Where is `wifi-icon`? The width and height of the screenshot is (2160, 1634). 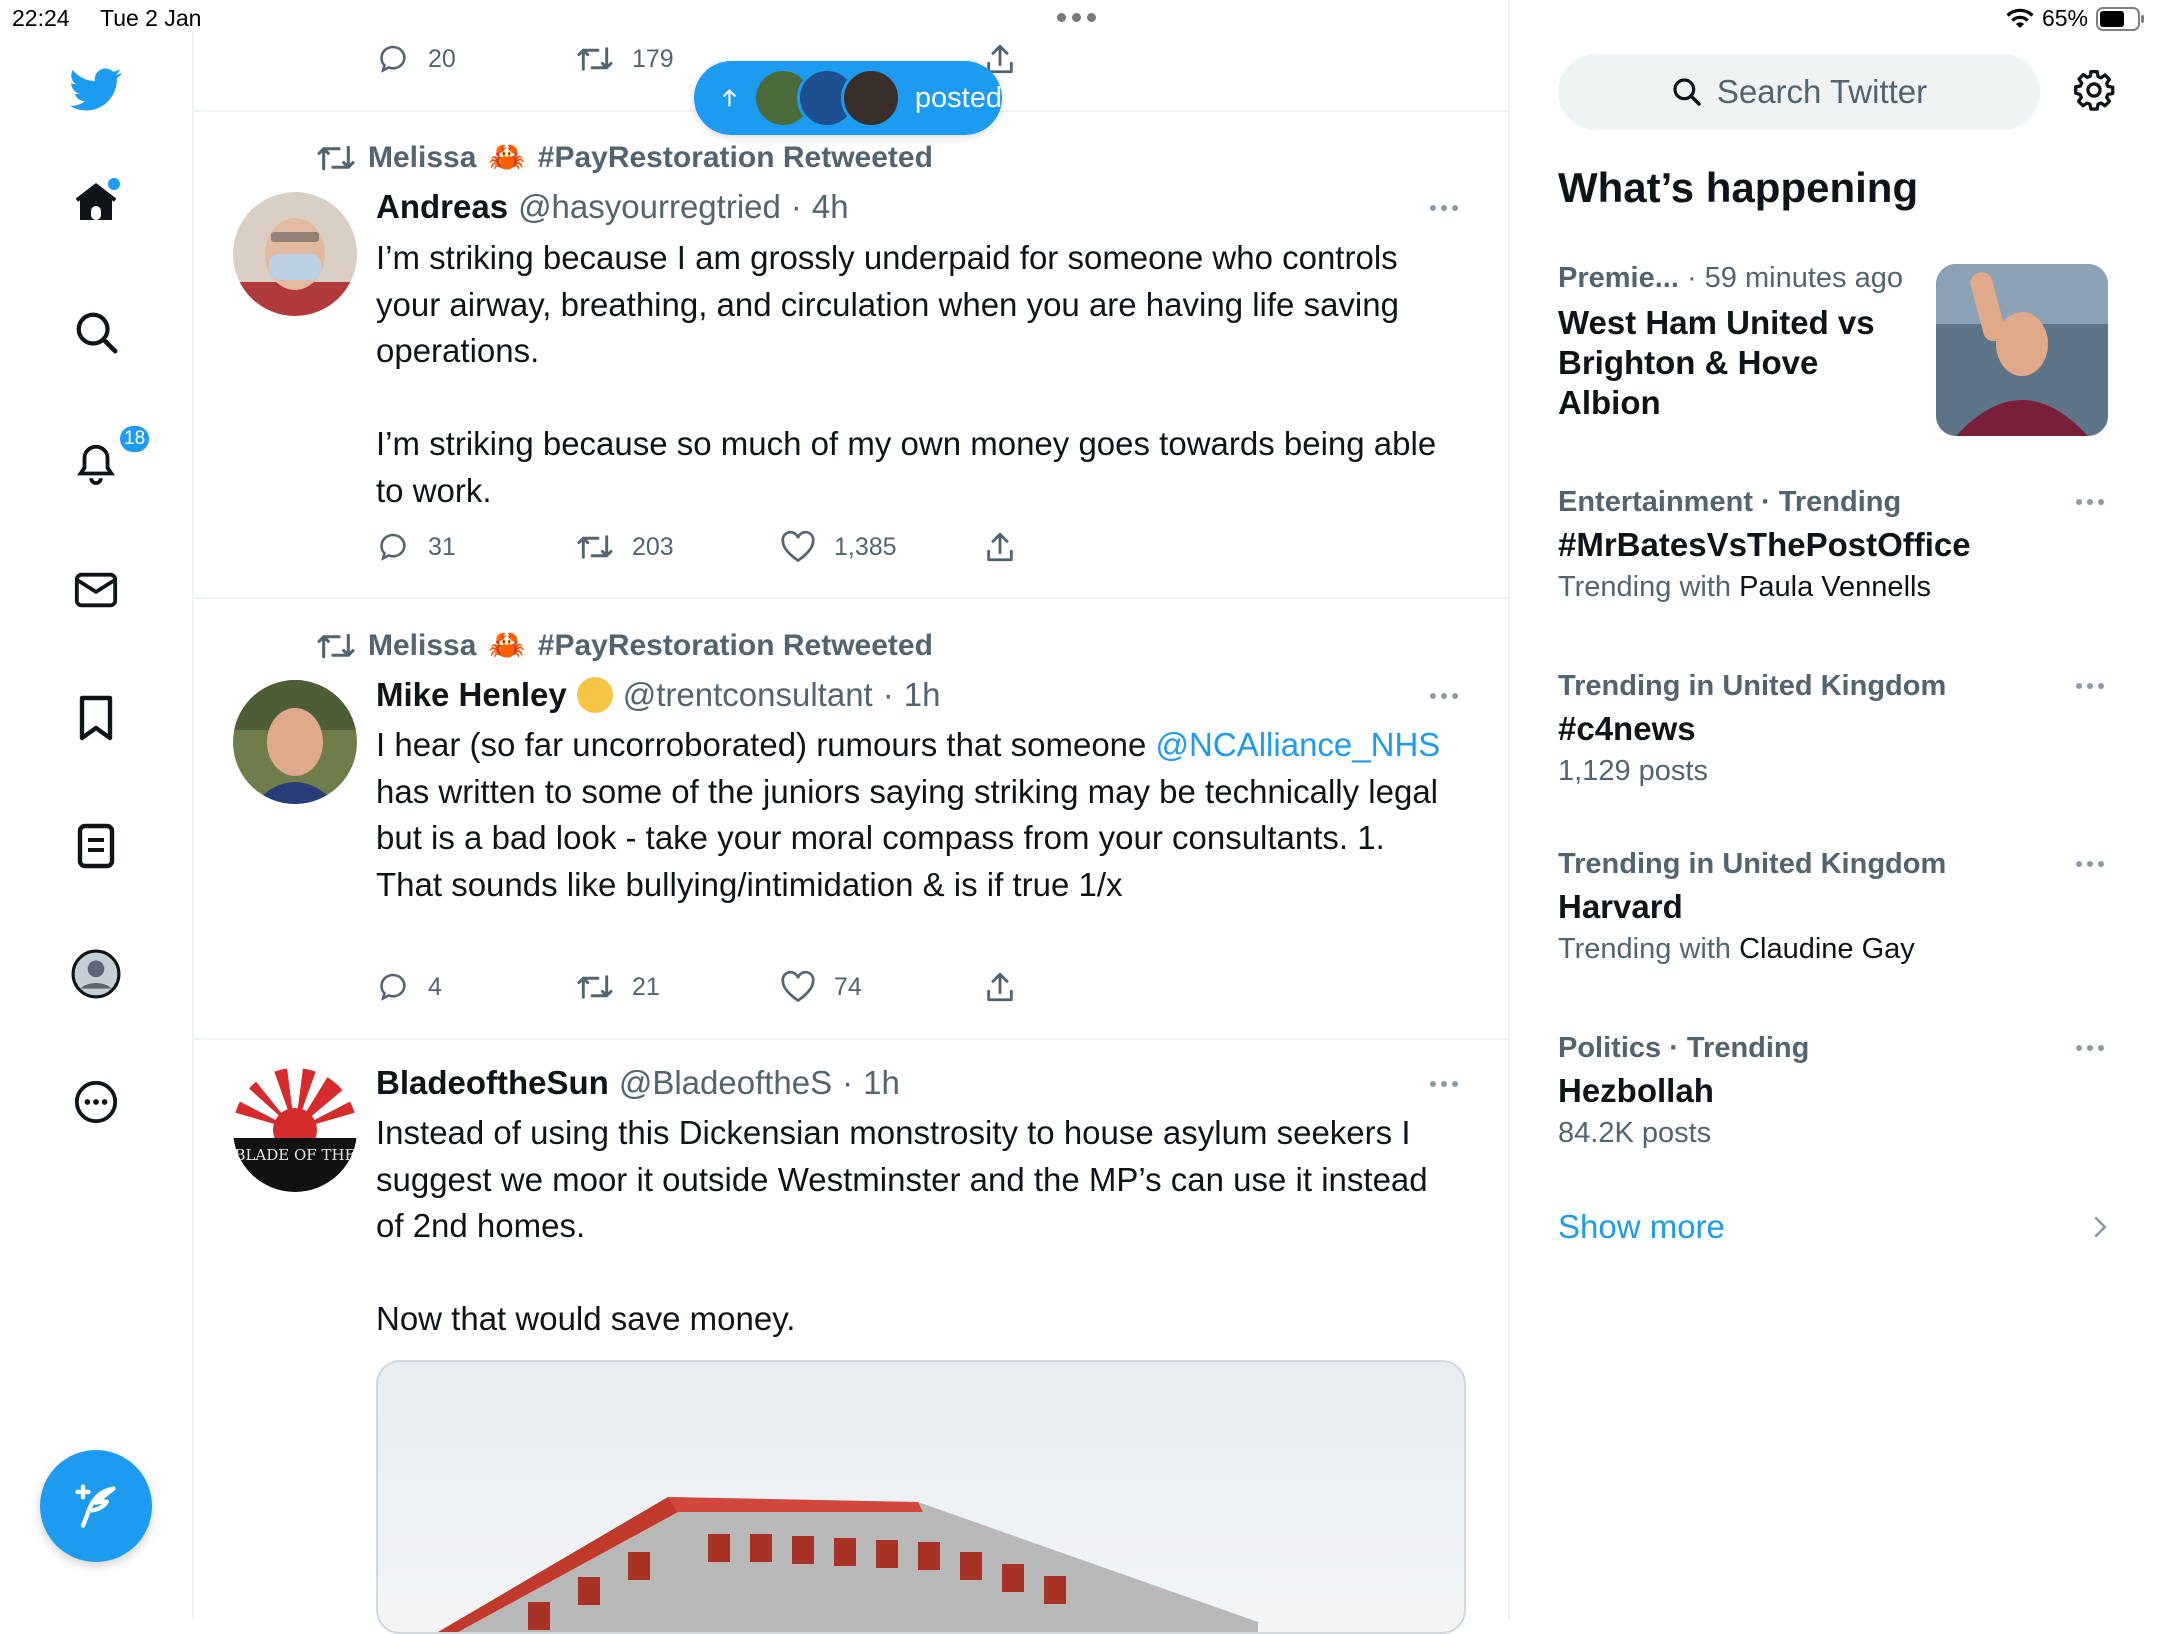
wifi-icon is located at coordinates (2020, 19).